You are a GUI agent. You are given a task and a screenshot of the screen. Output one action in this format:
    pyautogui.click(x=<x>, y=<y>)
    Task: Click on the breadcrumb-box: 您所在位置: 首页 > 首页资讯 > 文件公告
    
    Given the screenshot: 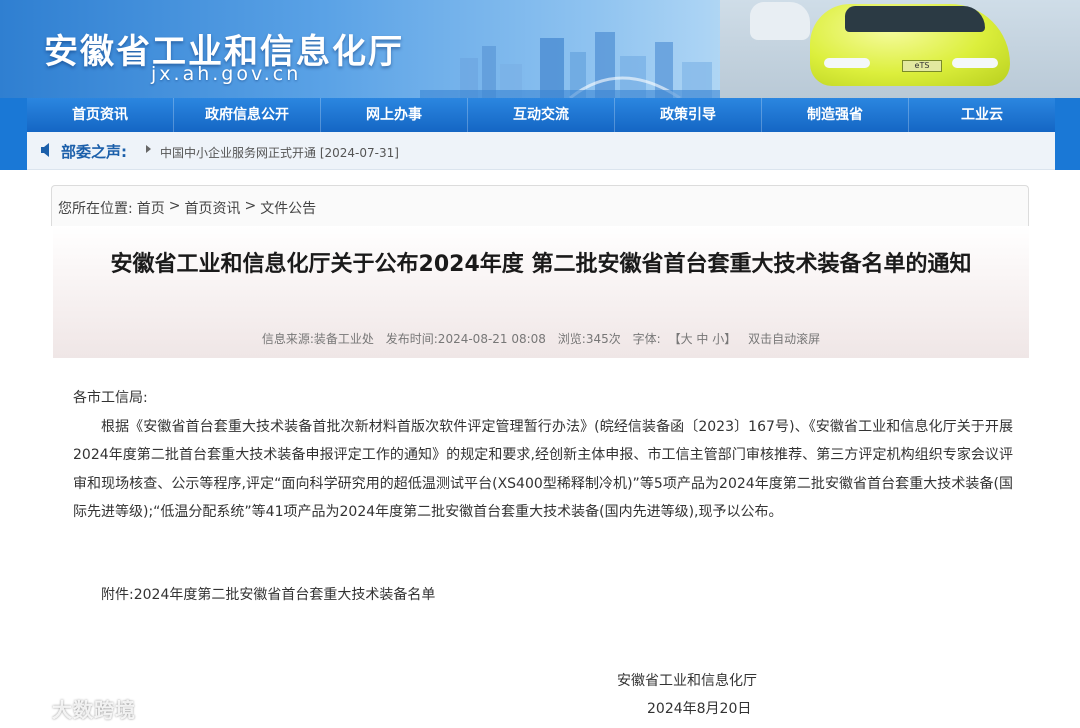 What is the action you would take?
    pyautogui.click(x=540, y=205)
    